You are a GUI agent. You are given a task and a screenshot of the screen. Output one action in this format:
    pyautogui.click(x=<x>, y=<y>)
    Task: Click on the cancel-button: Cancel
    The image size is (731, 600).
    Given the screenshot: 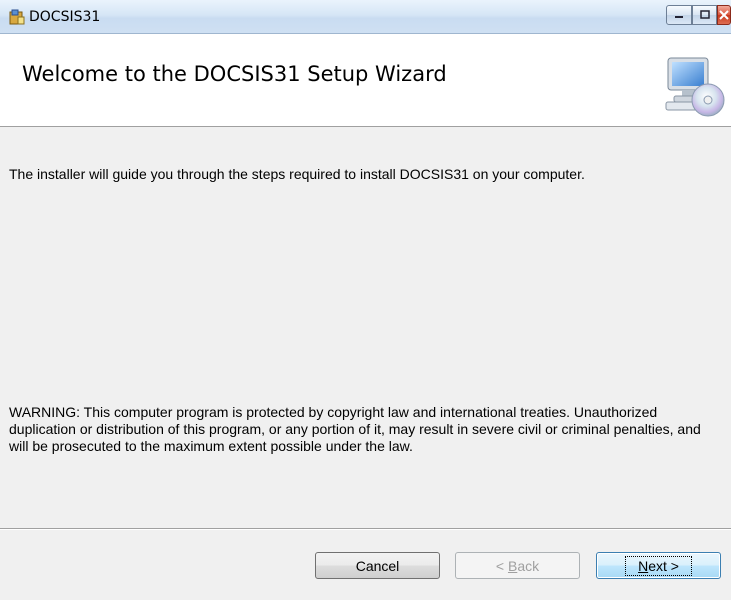 What is the action you would take?
    pyautogui.click(x=377, y=565)
    